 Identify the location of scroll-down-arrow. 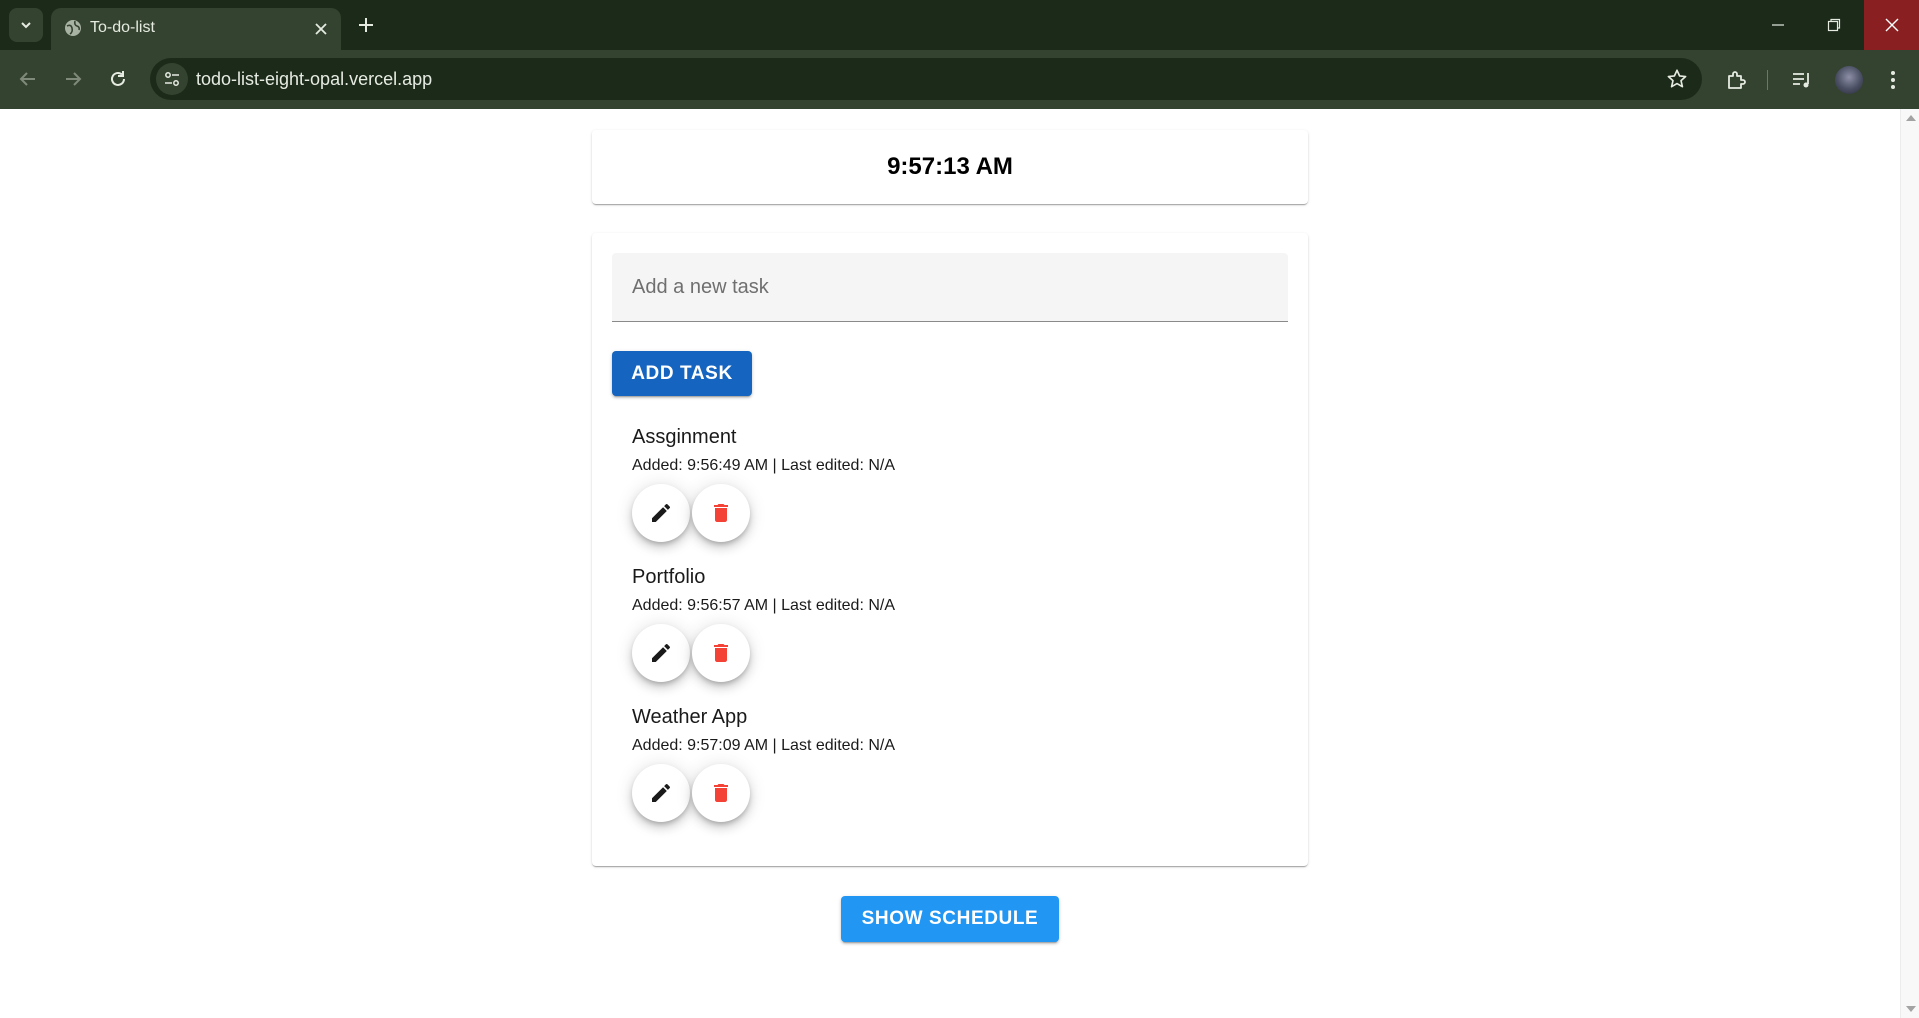
(1911, 1009).